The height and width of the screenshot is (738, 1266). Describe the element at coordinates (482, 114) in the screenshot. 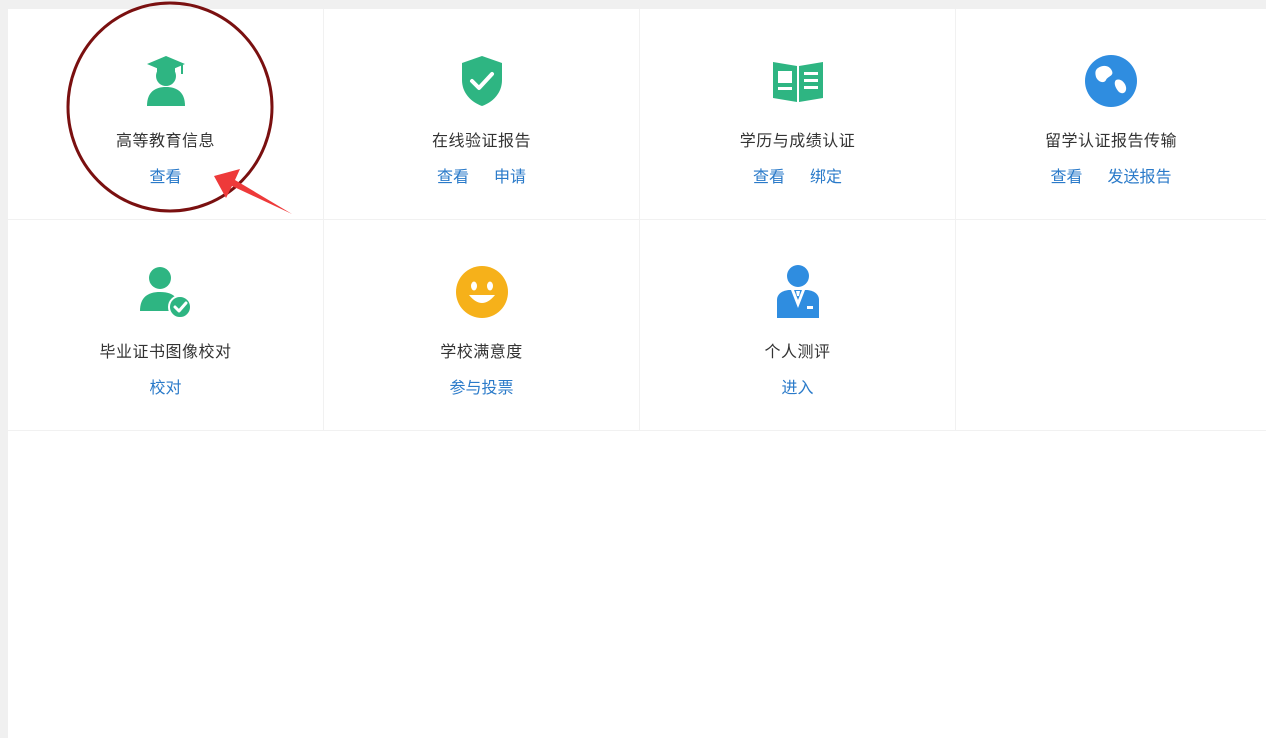

I see `card-online-verification-report: 在线验证报告 查看 申请` at that location.